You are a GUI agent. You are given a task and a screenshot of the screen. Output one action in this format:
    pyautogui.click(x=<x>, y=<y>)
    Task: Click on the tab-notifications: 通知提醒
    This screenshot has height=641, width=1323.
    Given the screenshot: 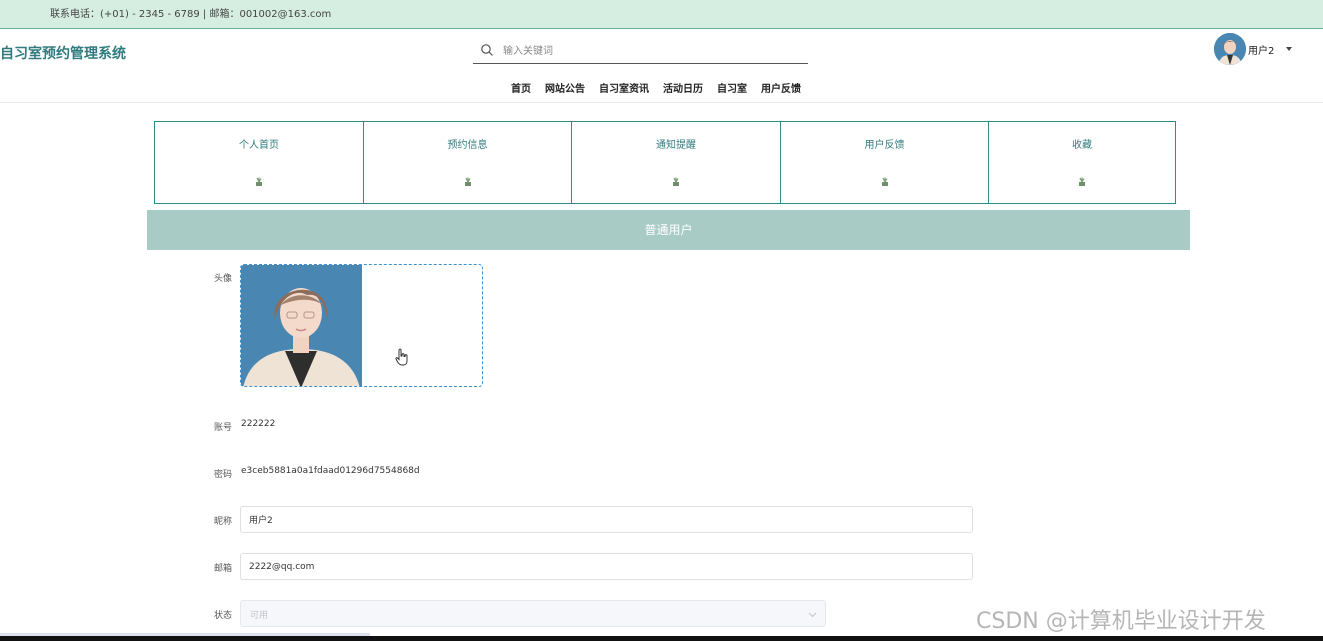 What is the action you would take?
    pyautogui.click(x=676, y=162)
    